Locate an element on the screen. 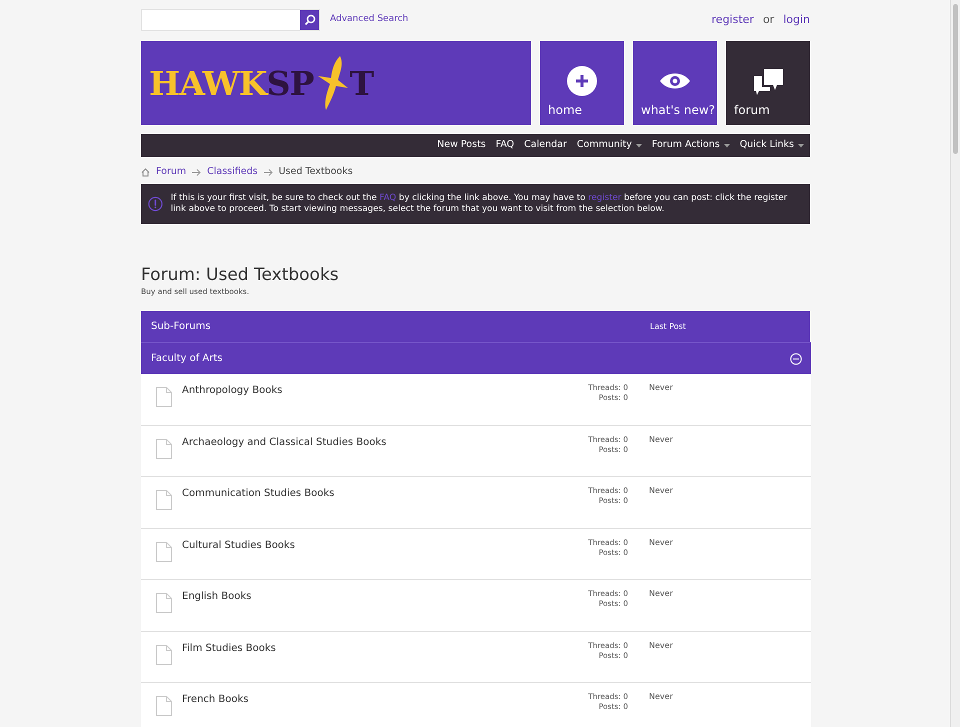  breadcrumb-current: Used Textbooks is located at coordinates (315, 171).